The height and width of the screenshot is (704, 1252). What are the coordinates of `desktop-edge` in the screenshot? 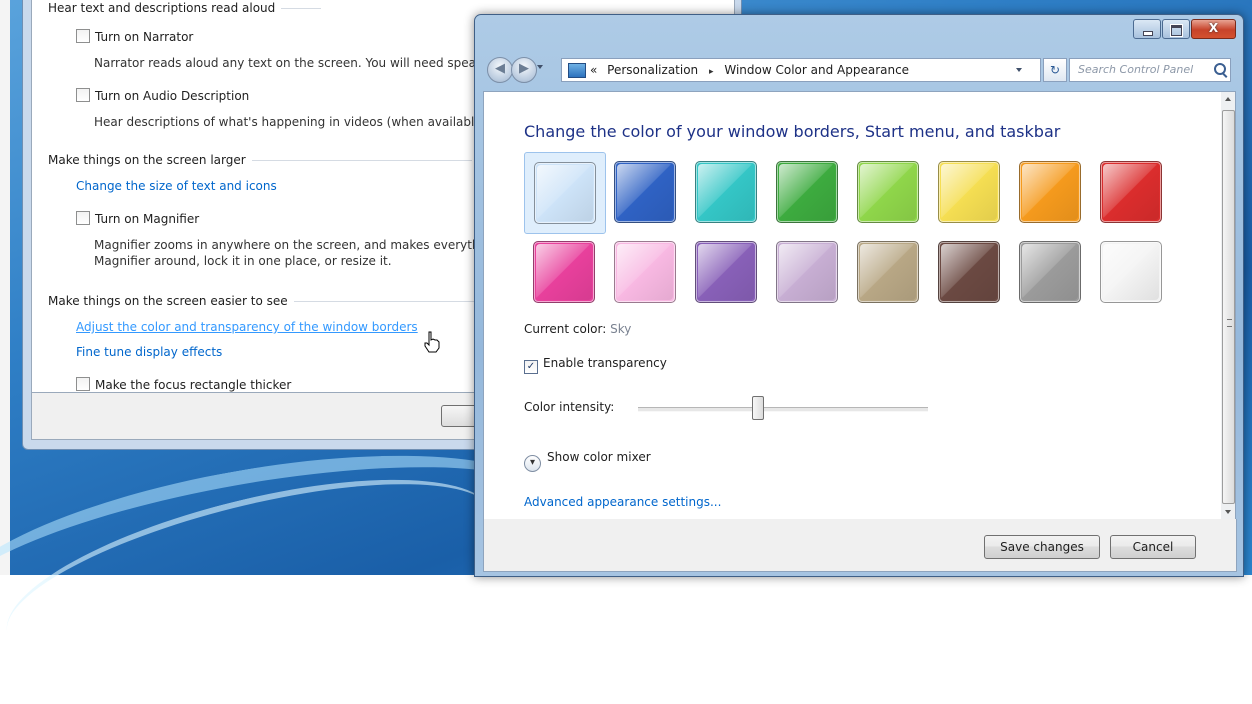 It's located at (5, 287).